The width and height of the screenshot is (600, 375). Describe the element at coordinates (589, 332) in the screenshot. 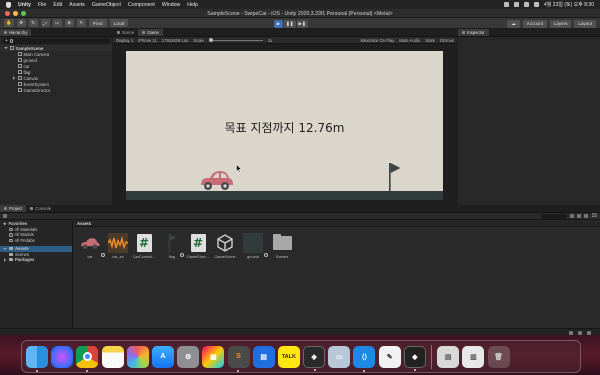

I see `debug-mode-icon` at that location.